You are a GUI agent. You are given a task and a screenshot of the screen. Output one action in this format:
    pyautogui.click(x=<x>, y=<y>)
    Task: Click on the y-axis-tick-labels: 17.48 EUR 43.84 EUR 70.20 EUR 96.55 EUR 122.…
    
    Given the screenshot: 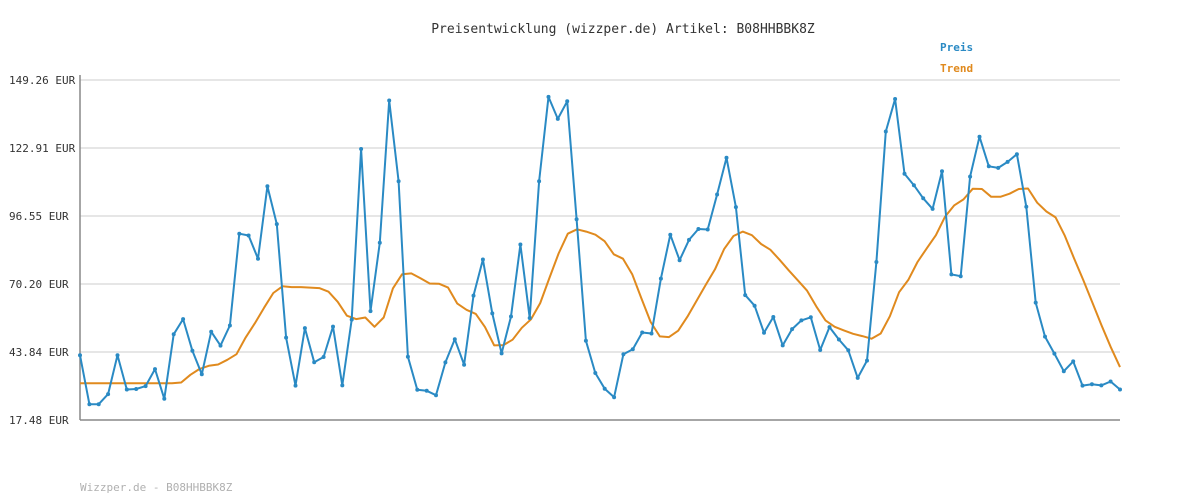 What is the action you would take?
    pyautogui.click(x=42, y=250)
    